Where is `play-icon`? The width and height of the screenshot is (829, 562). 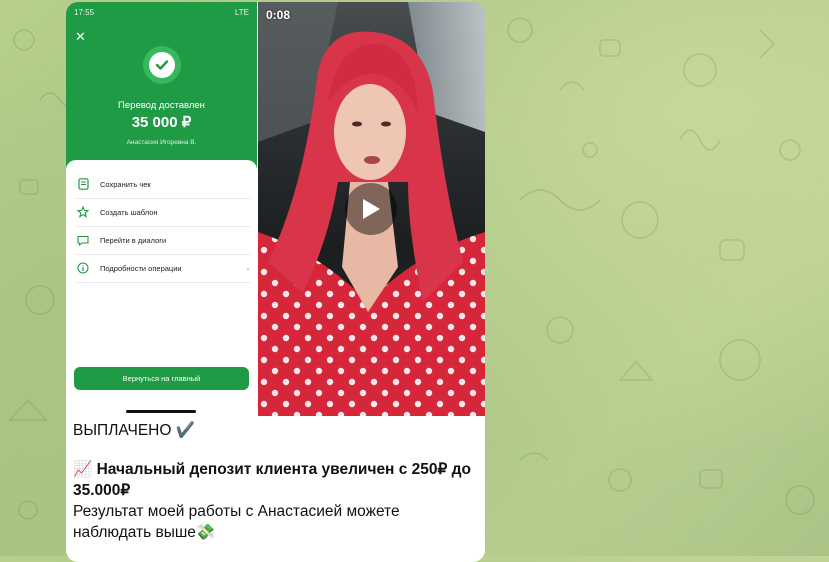
play-icon is located at coordinates (371, 209).